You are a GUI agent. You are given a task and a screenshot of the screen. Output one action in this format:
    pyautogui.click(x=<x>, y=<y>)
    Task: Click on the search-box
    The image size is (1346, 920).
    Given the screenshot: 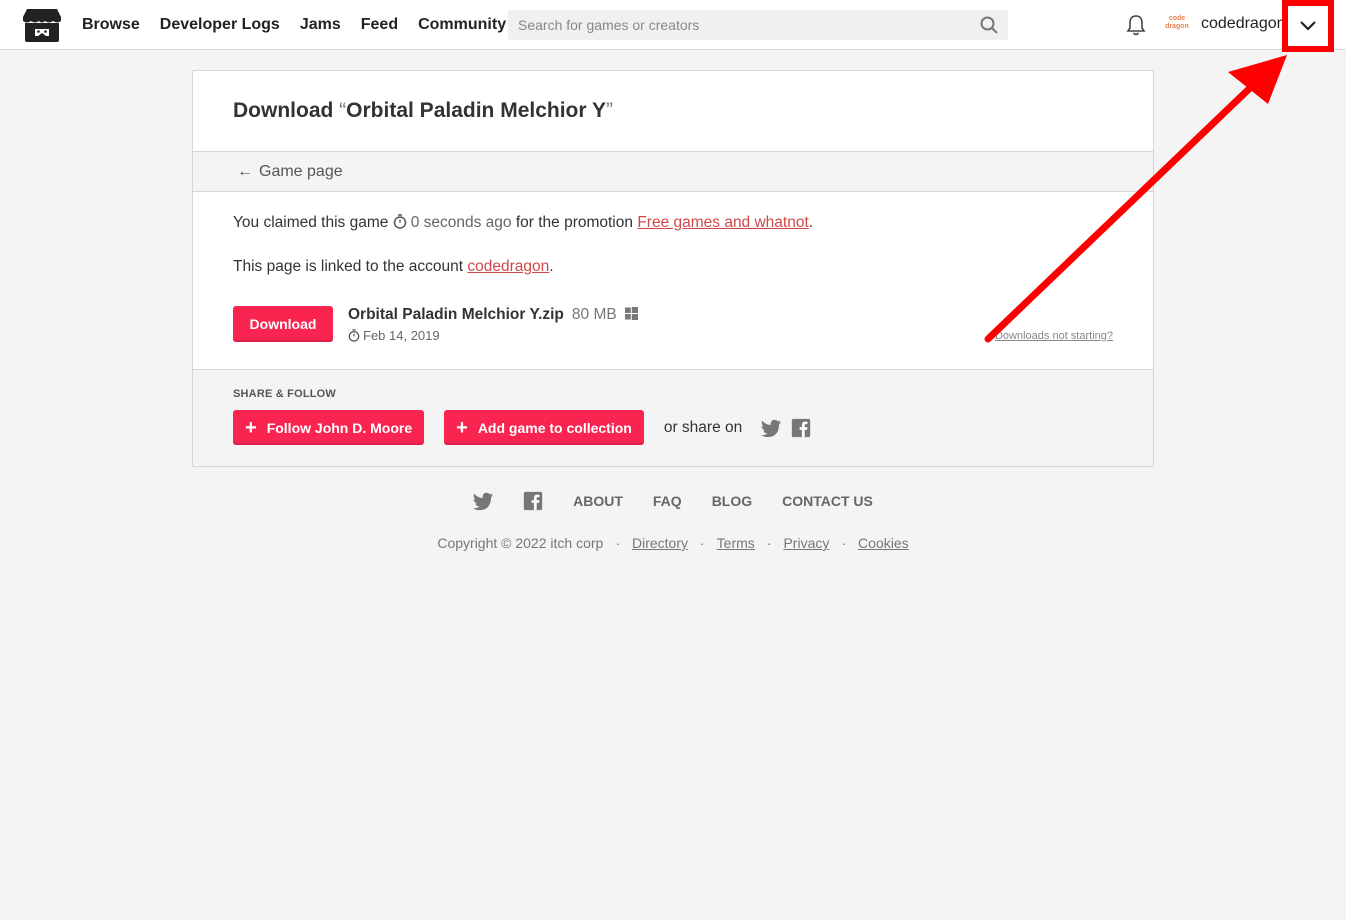 What is the action you would take?
    pyautogui.click(x=758, y=25)
    